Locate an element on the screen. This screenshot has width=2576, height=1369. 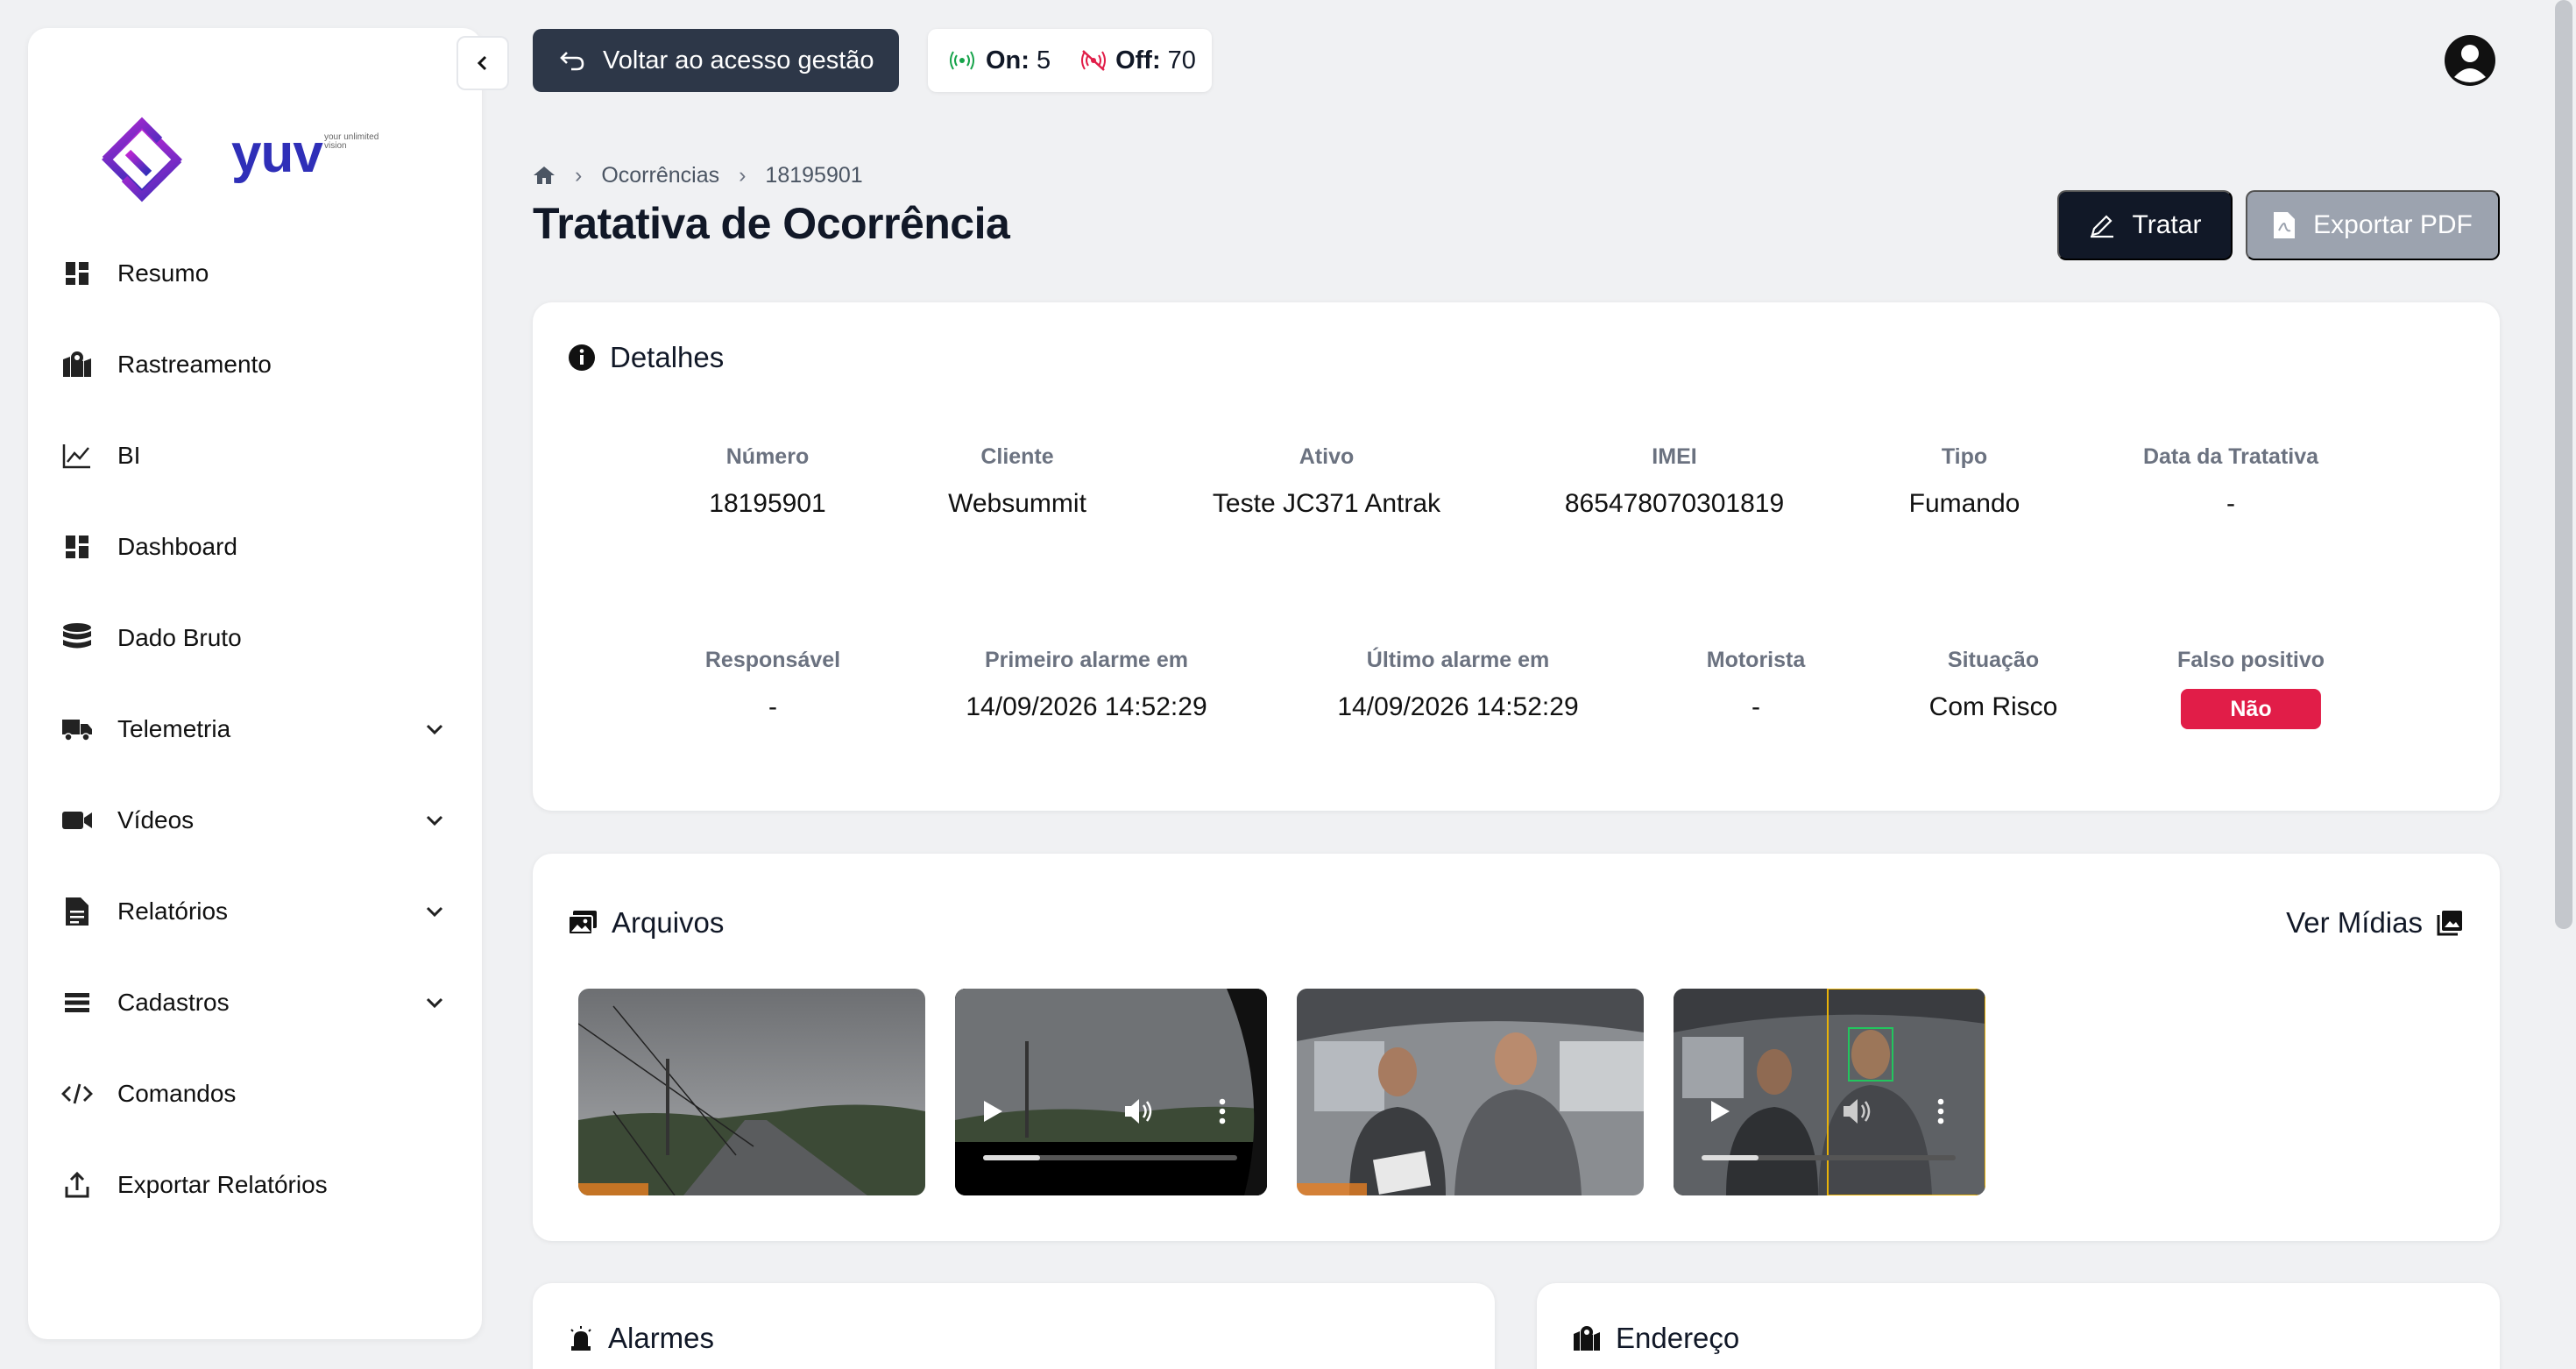
user-profile-icon is located at coordinates (2470, 60).